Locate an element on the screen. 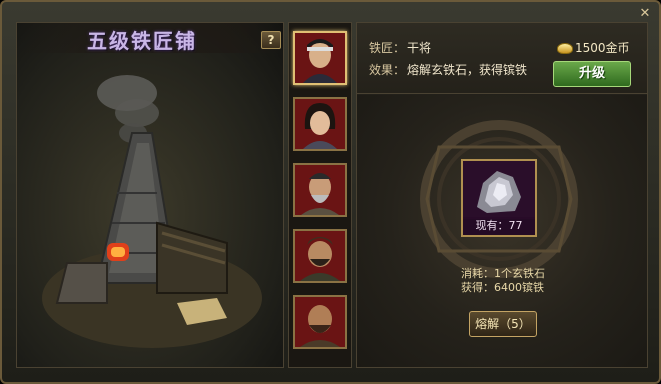 The image size is (661, 384). smith-summary: 铁匠： 干将 效果： 熔解玄铁石，获得镔铁 1500金币 升级 is located at coordinates (502, 58).